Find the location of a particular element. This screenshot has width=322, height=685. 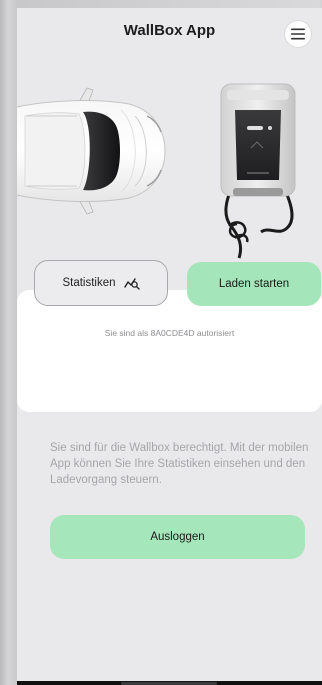

menu-button is located at coordinates (298, 34).